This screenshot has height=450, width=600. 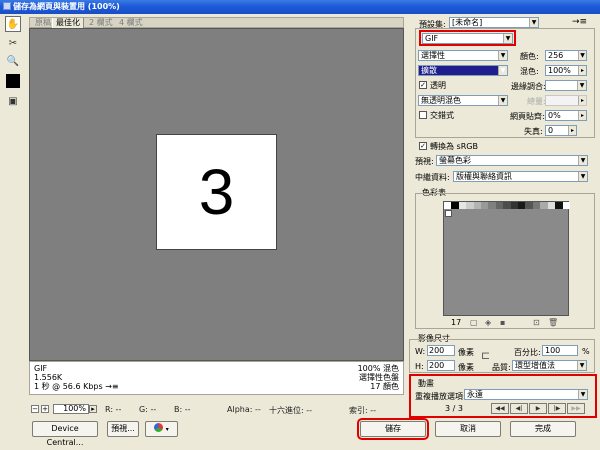 I want to click on new-color-icon: ⊡, so click(x=536, y=322).